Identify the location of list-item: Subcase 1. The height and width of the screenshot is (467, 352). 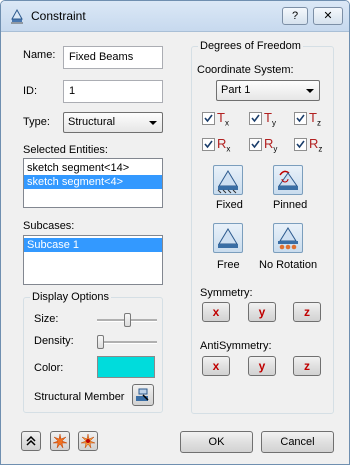
(93, 245).